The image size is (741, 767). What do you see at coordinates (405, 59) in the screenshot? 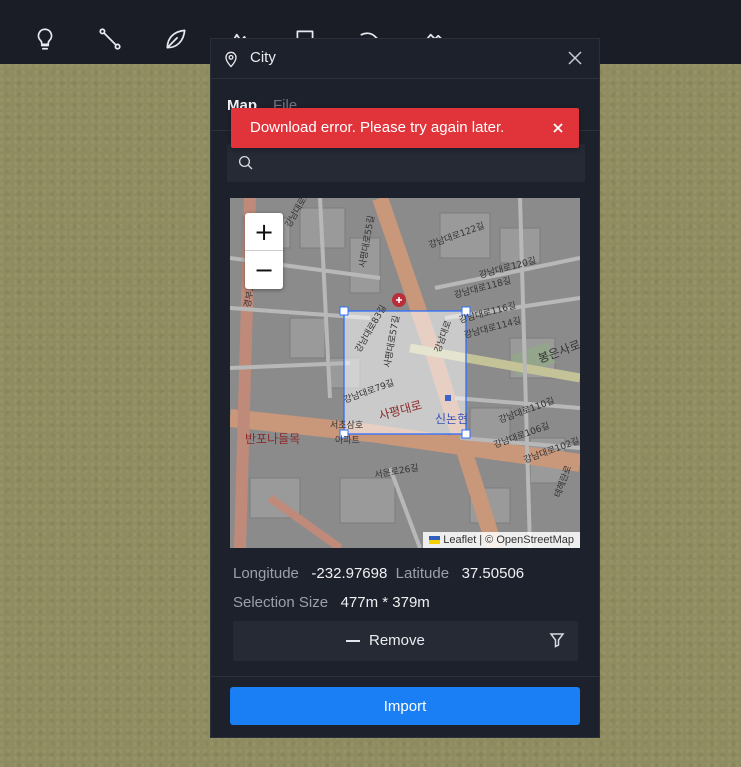
I see `panel-header: City` at bounding box center [405, 59].